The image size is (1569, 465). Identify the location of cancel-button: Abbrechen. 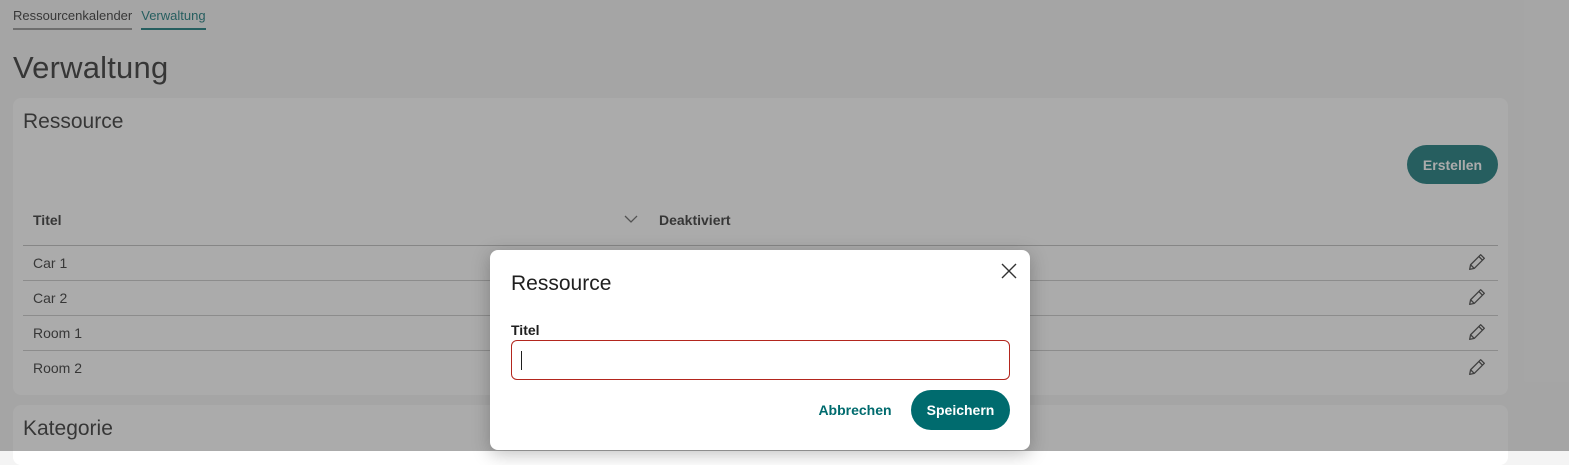
(855, 410).